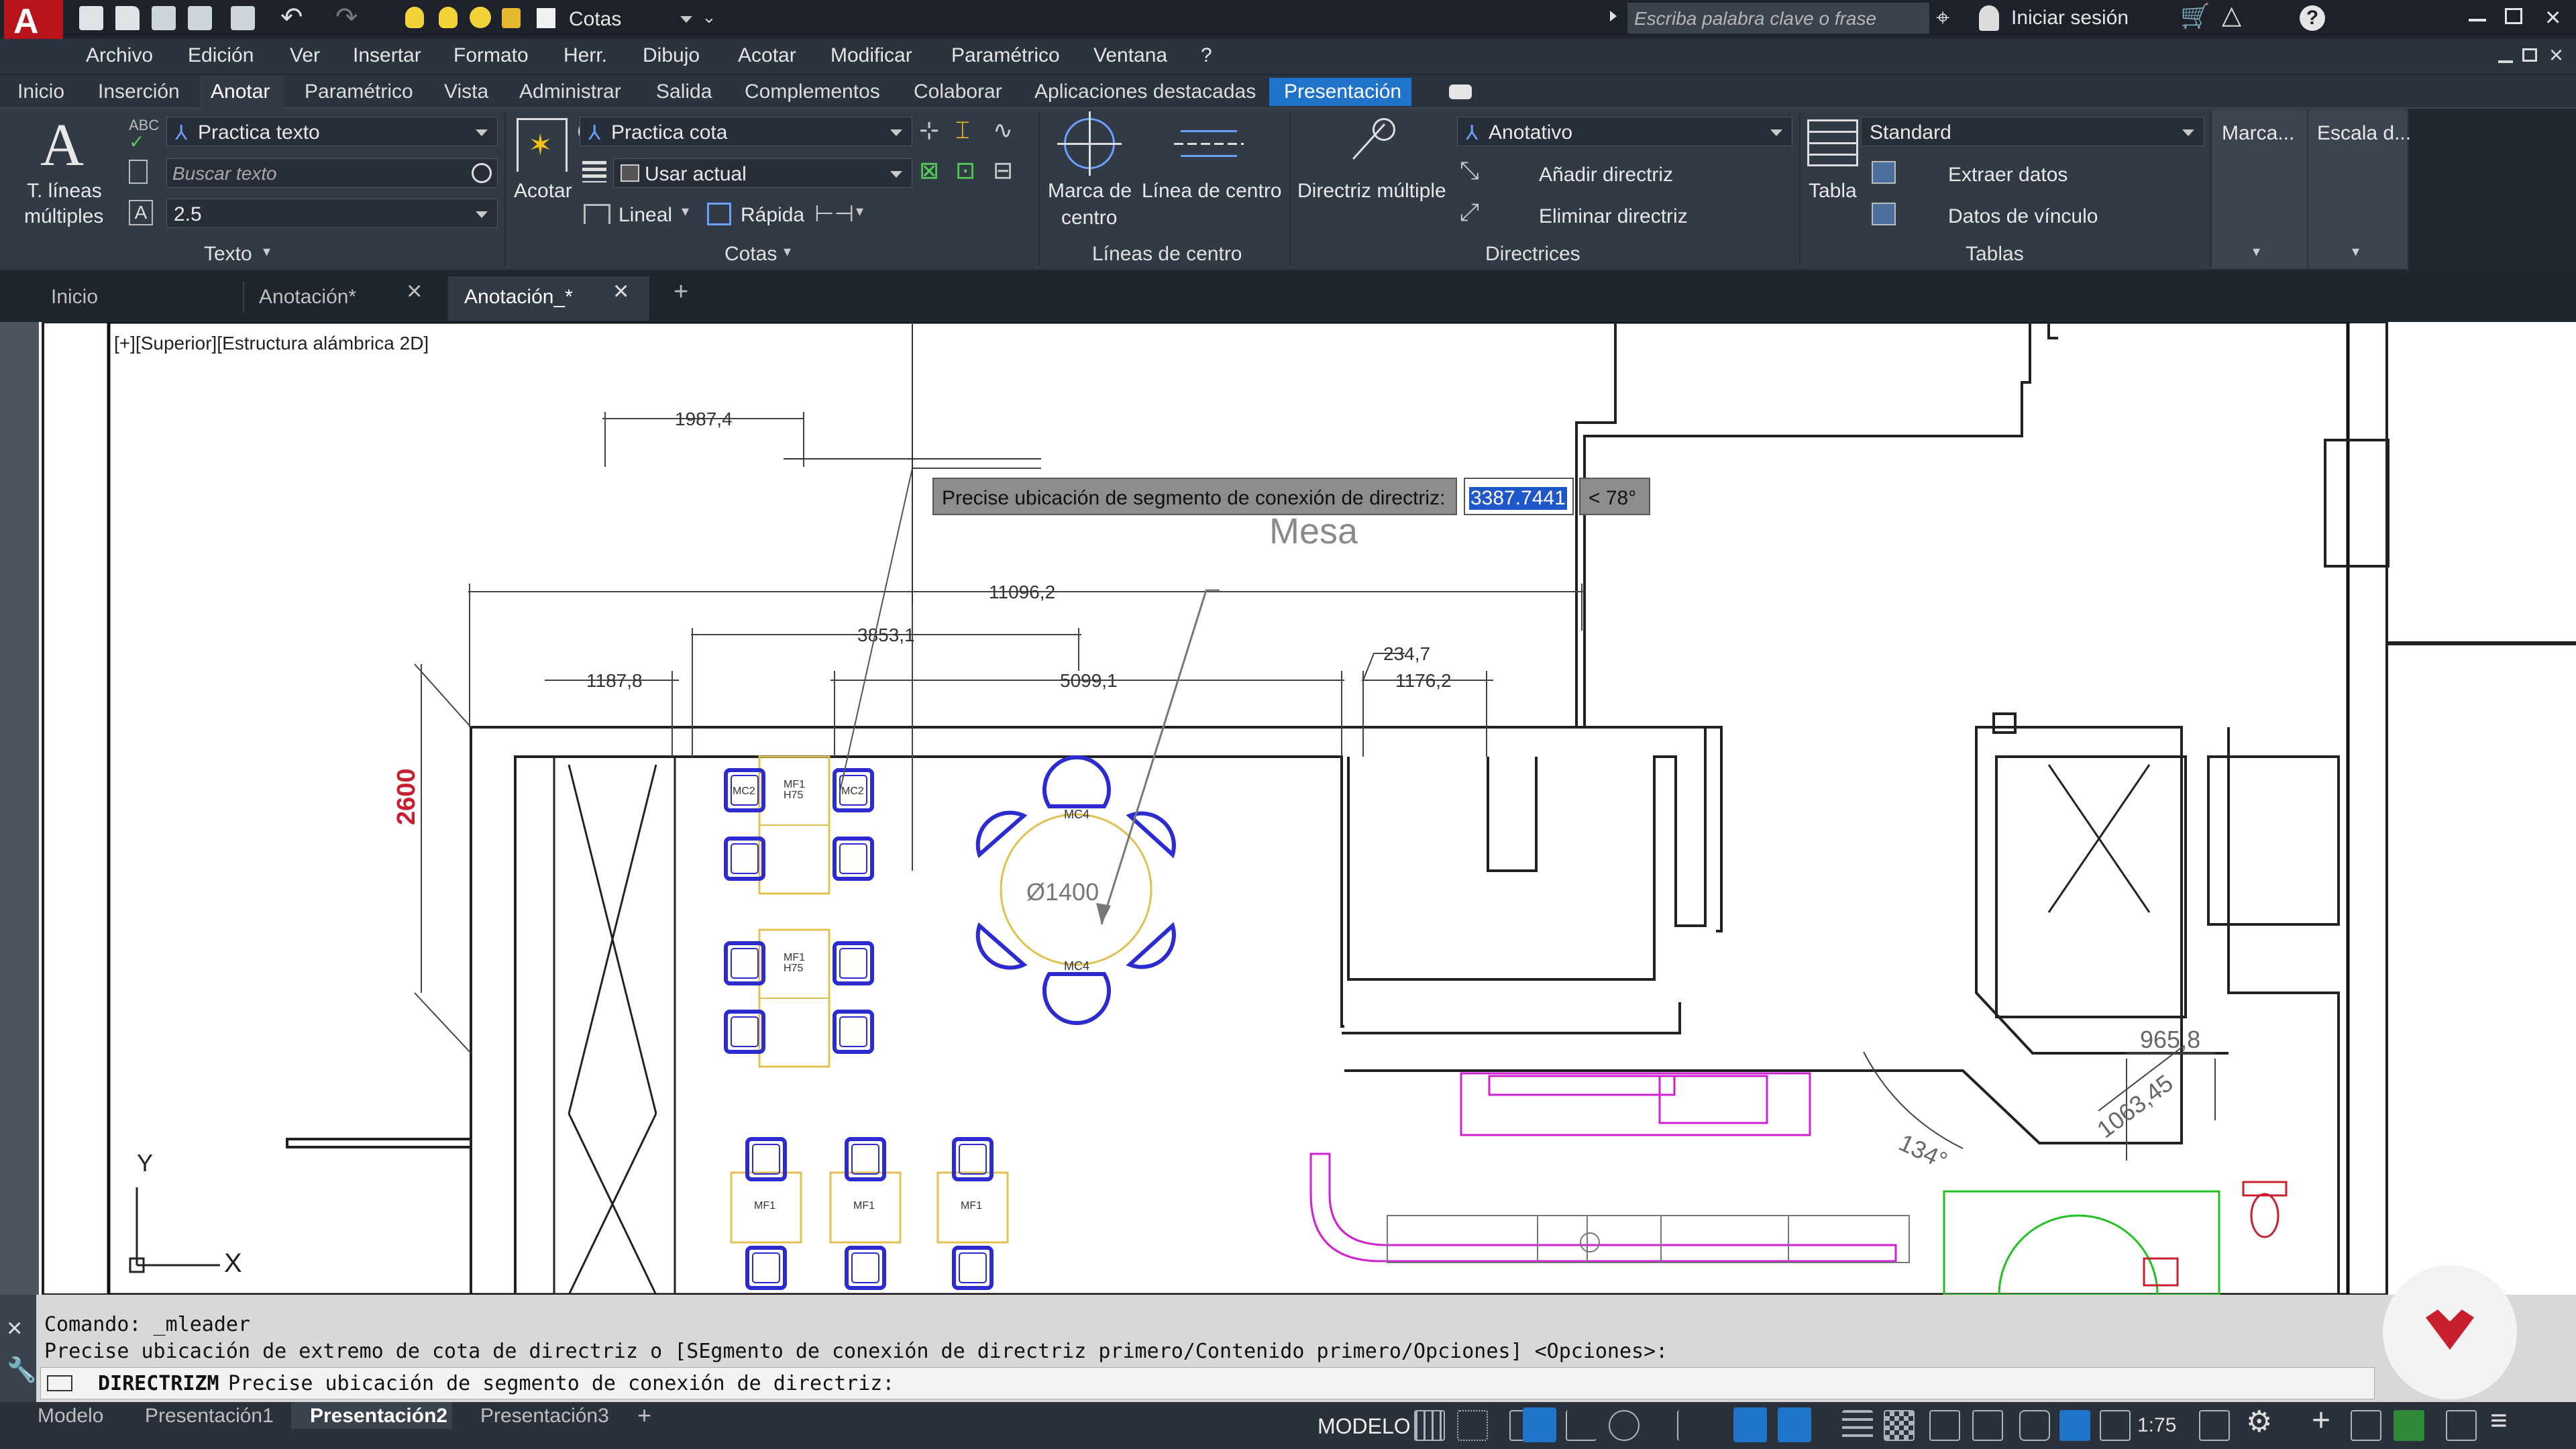 This screenshot has height=1449, width=2576. Describe the element at coordinates (1469, 170) in the screenshot. I see `add-leader-icon: ⤡` at that location.